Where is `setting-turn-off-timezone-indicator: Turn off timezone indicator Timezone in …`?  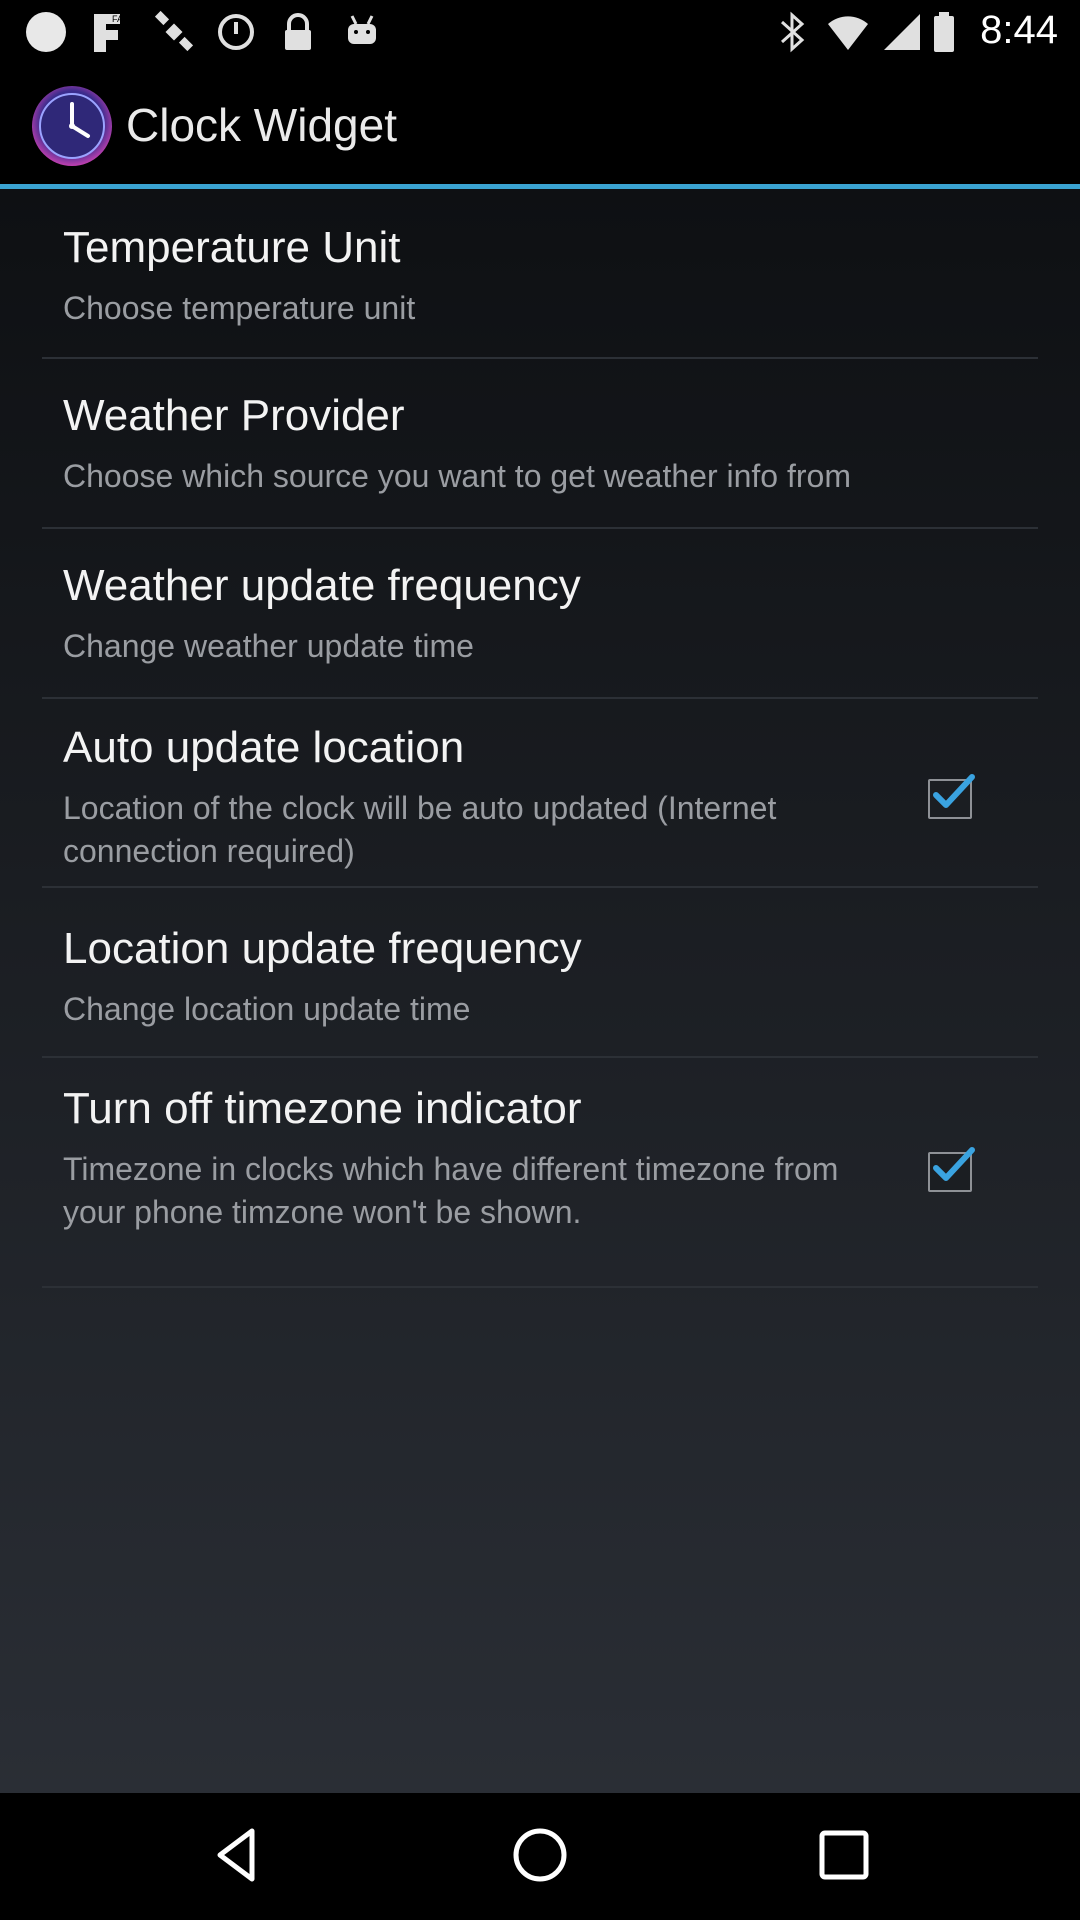 setting-turn-off-timezone-indicator: Turn off timezone indicator Timezone in … is located at coordinates (540, 1173).